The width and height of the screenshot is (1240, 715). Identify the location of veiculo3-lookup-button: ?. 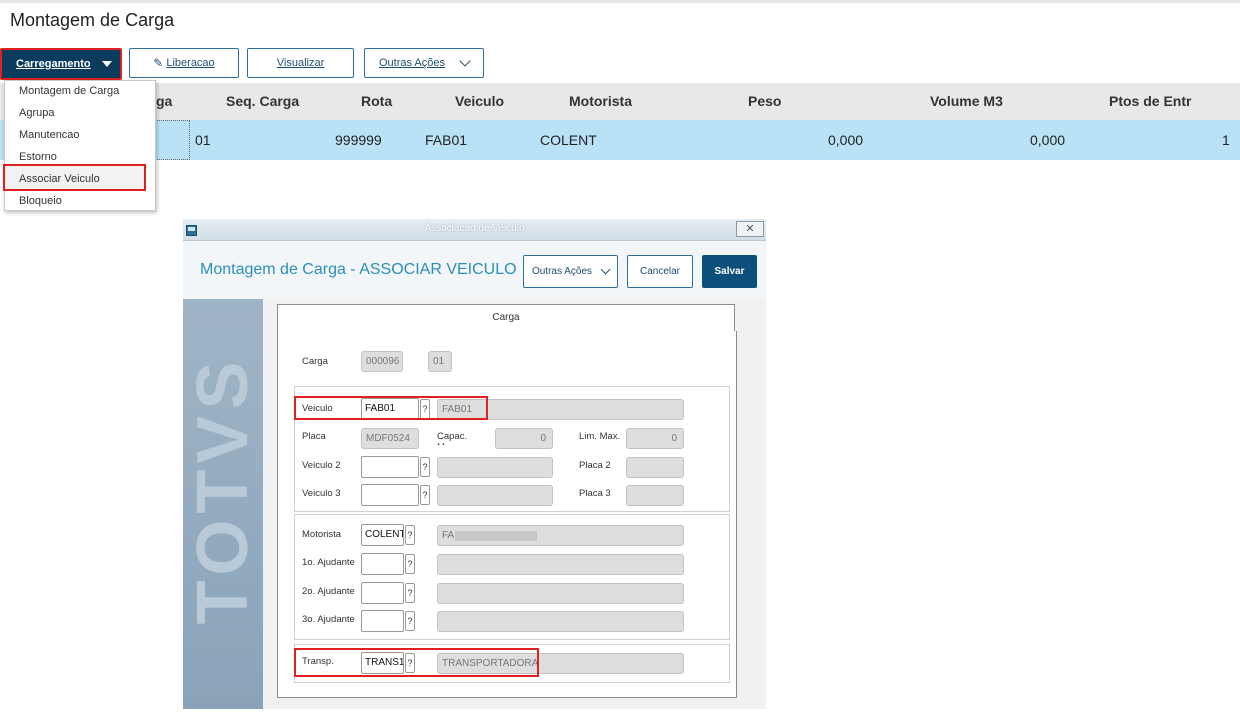
(425, 495).